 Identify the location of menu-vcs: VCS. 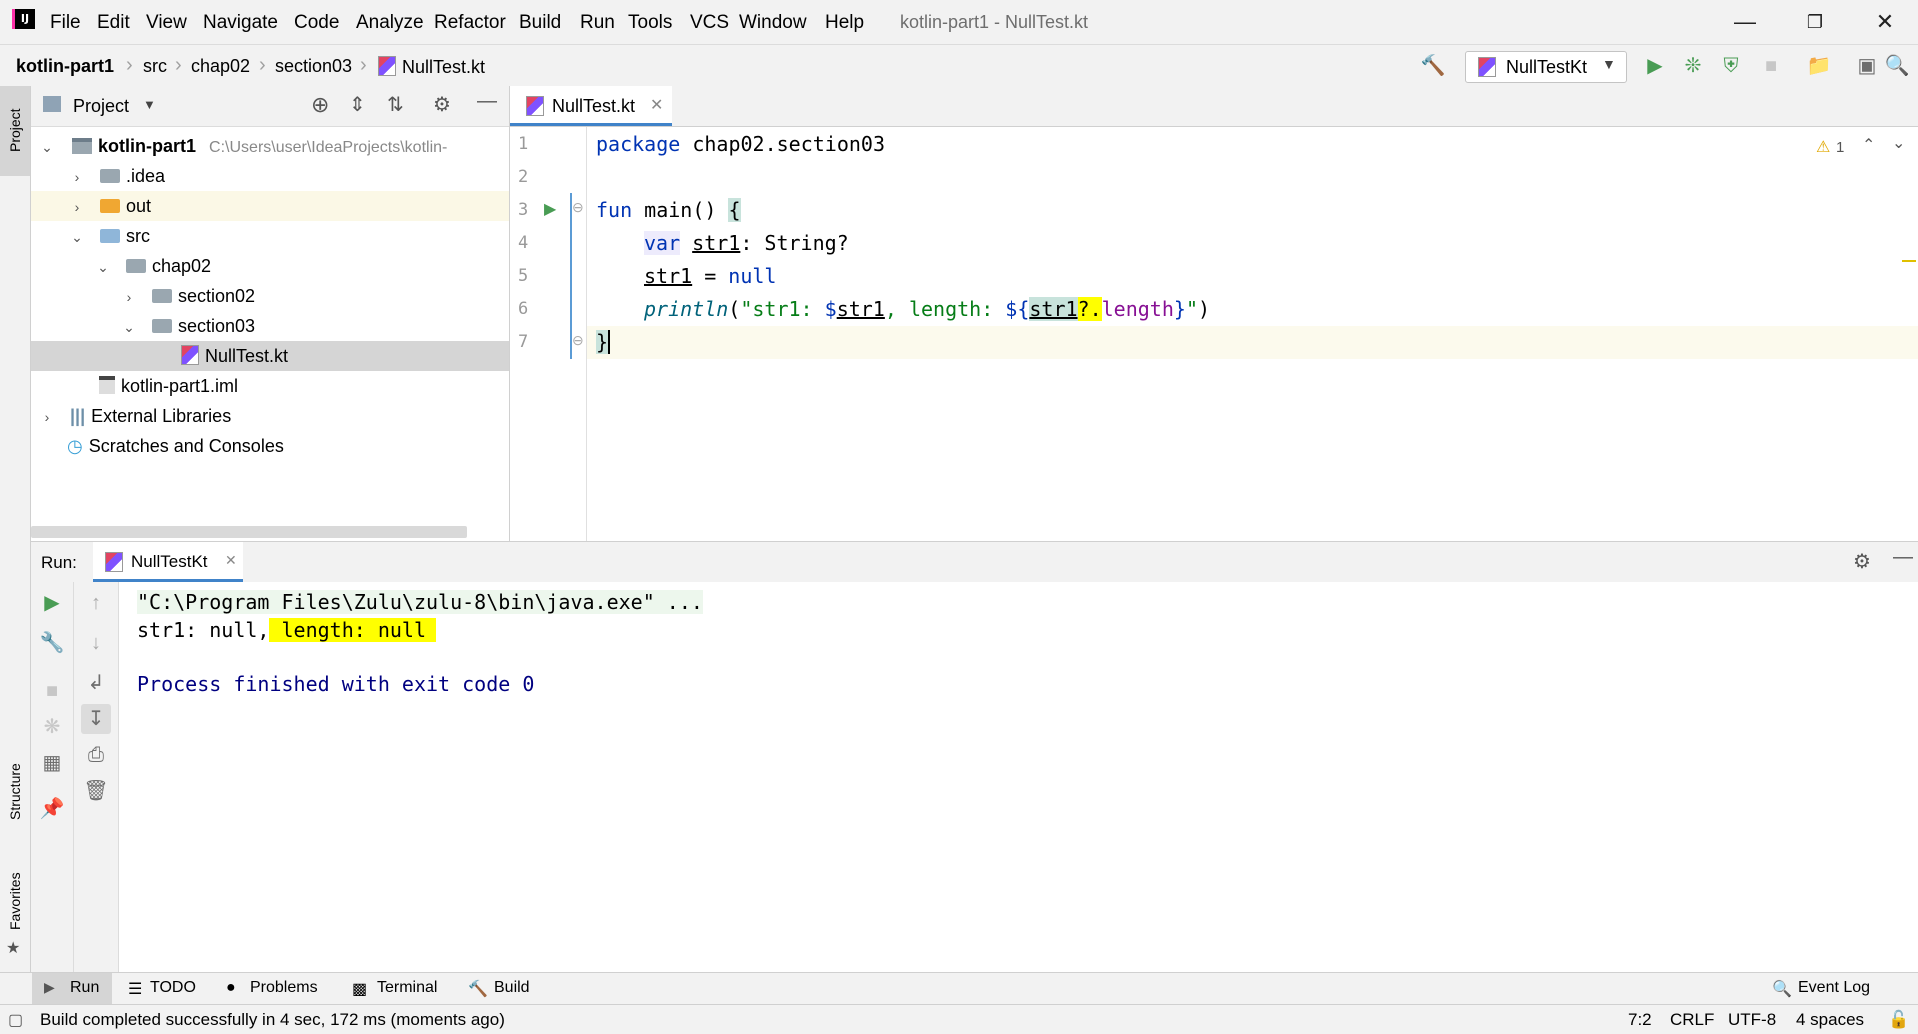
(709, 23).